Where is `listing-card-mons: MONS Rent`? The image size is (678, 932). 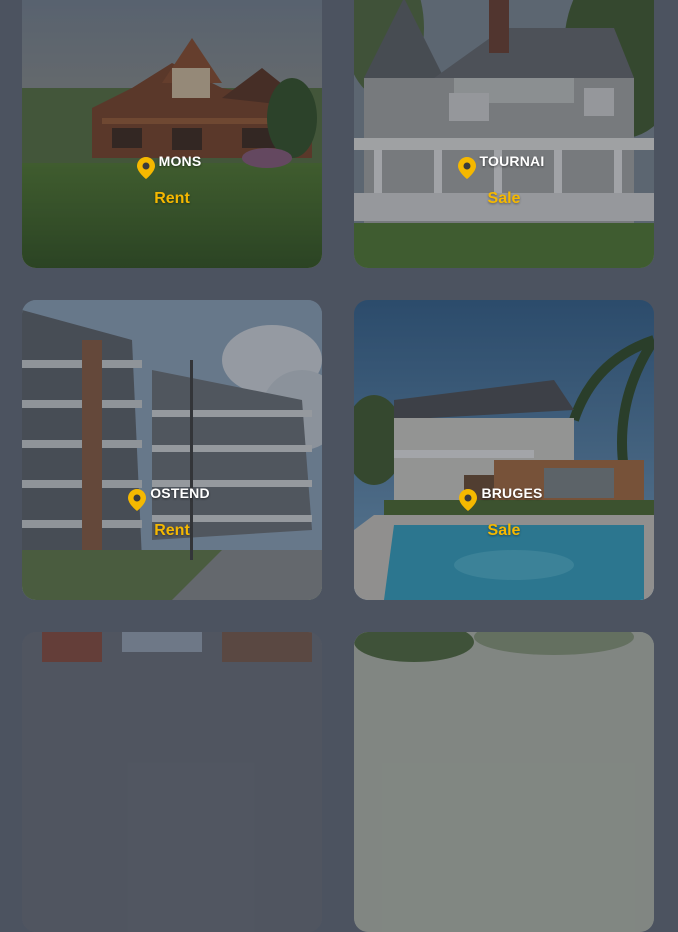
listing-card-mons: MONS Rent is located at coordinates (172, 134).